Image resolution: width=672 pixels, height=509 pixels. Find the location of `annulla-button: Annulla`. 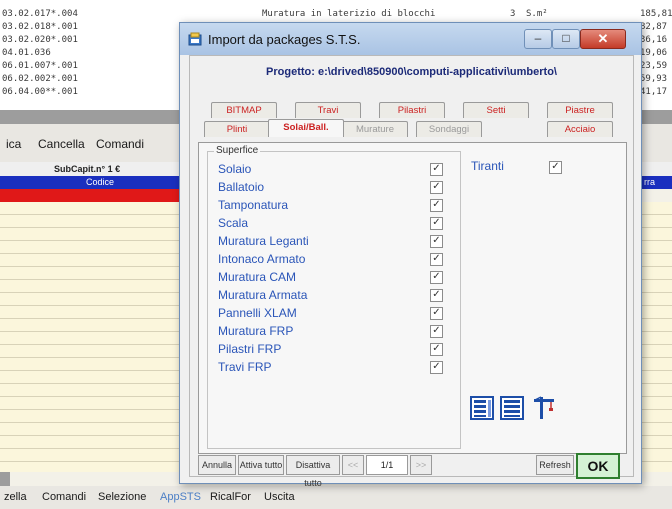

annulla-button: Annulla is located at coordinates (217, 465).